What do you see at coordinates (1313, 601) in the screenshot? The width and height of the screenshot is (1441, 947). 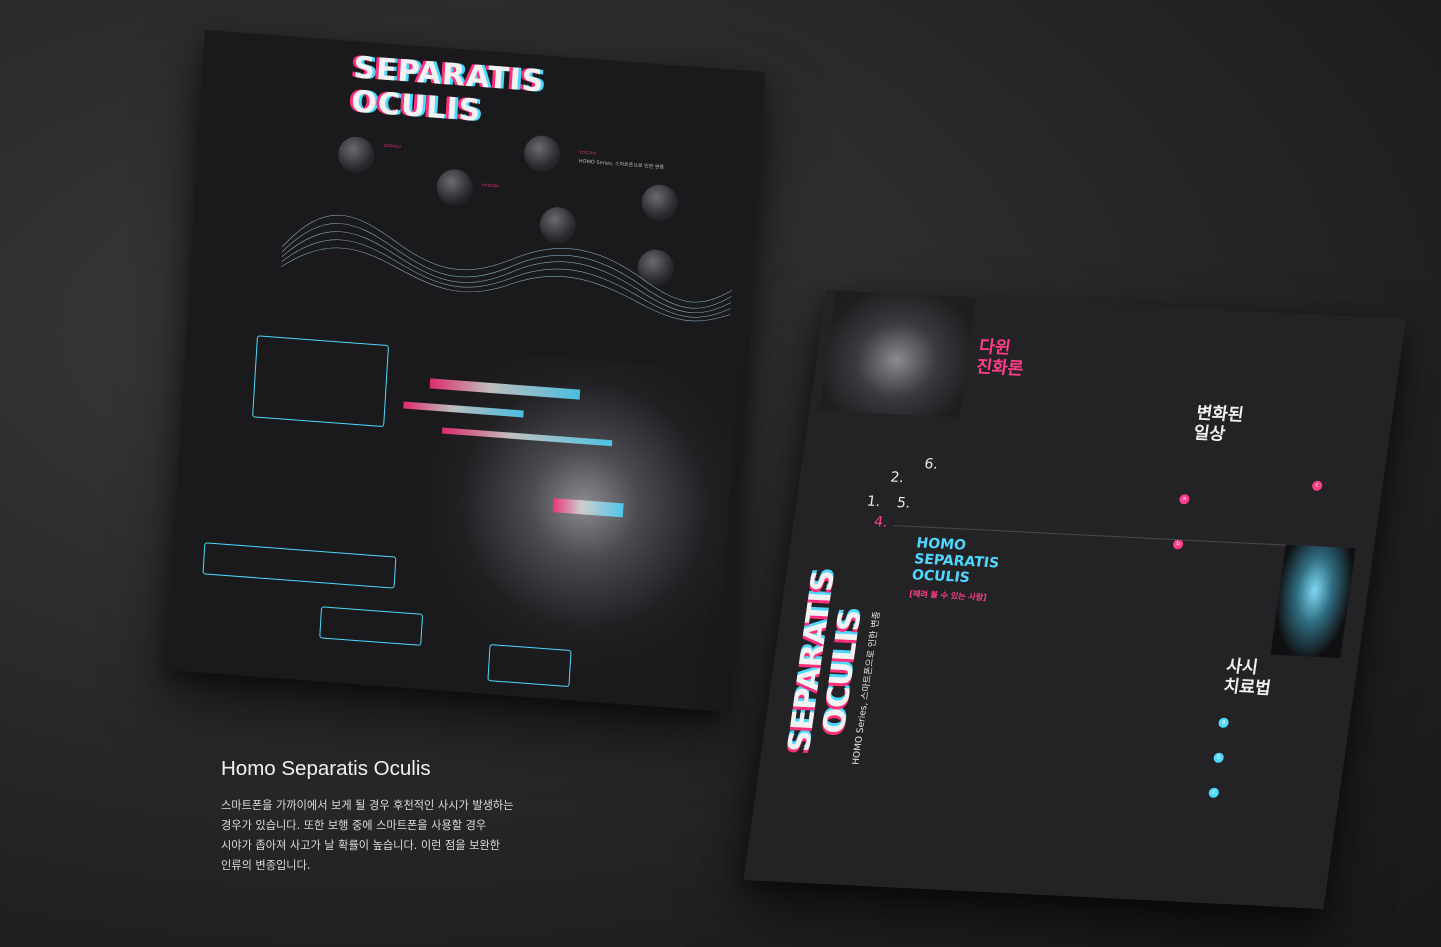 I see `portrait-photo` at bounding box center [1313, 601].